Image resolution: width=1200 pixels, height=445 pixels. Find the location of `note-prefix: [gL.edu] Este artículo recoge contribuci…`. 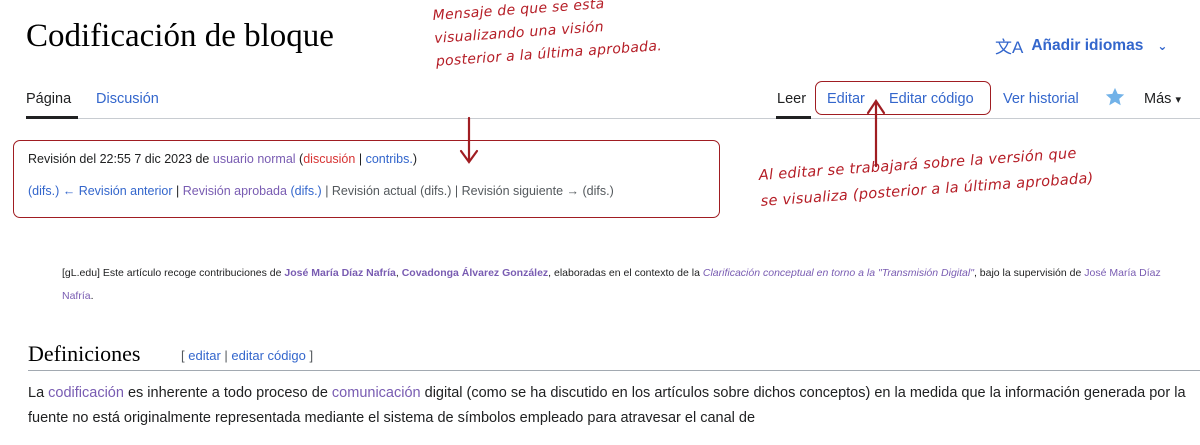

note-prefix: [gL.edu] Este artículo recoge contribuci… is located at coordinates (172, 273).